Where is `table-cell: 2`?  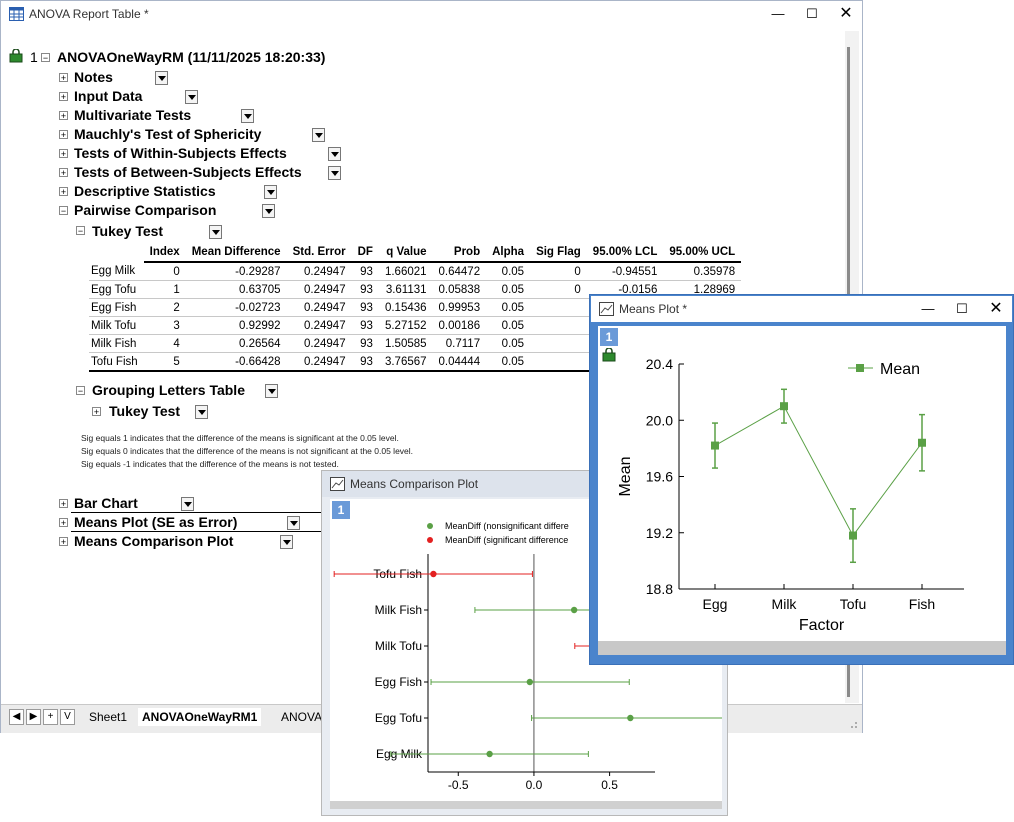 table-cell: 2 is located at coordinates (164, 307).